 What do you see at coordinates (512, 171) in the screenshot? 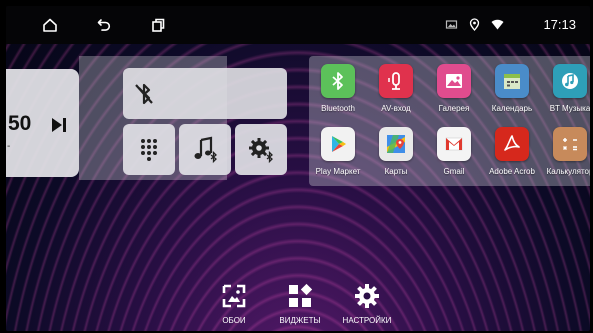
I see `app-label: Adobe Acrob` at bounding box center [512, 171].